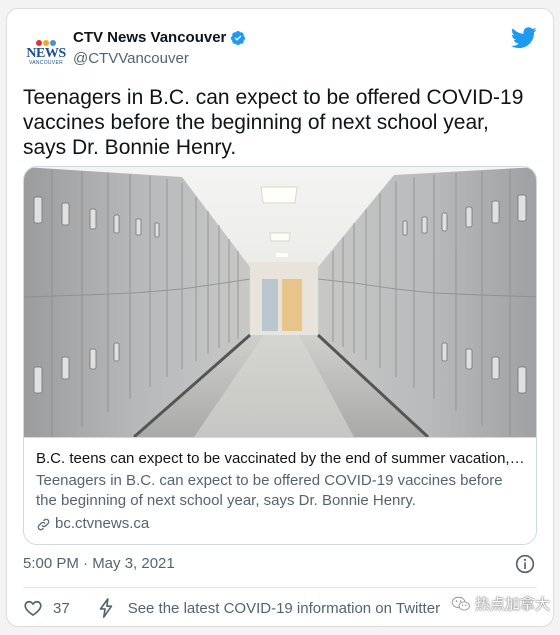  I want to click on avatar-logo-word: NEWS, so click(46, 53).